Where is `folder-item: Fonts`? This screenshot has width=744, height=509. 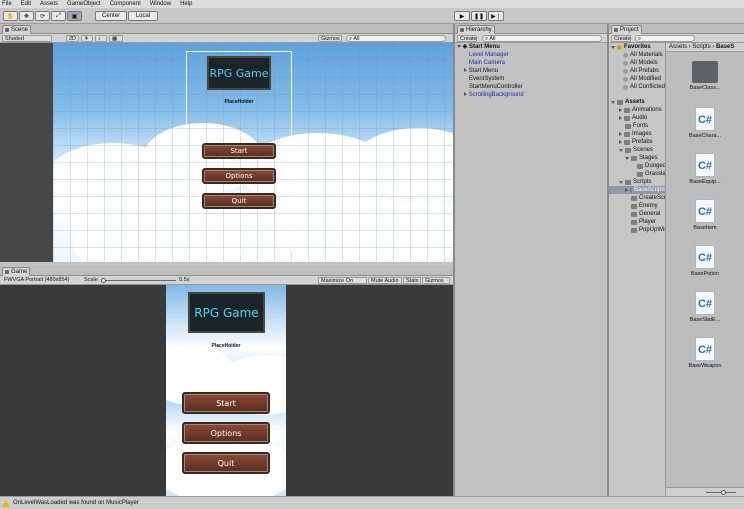
folder-item: Fonts is located at coordinates (636, 126).